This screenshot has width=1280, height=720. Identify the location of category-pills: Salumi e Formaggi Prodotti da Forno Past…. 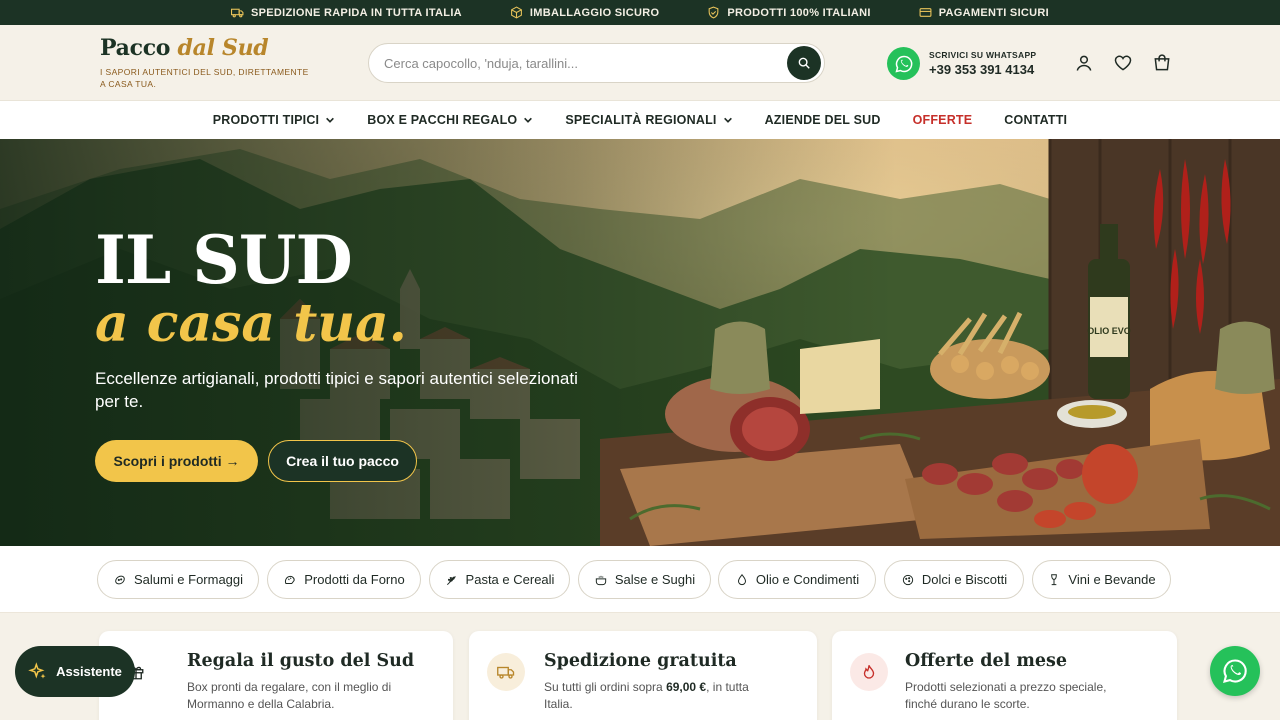
(640, 579).